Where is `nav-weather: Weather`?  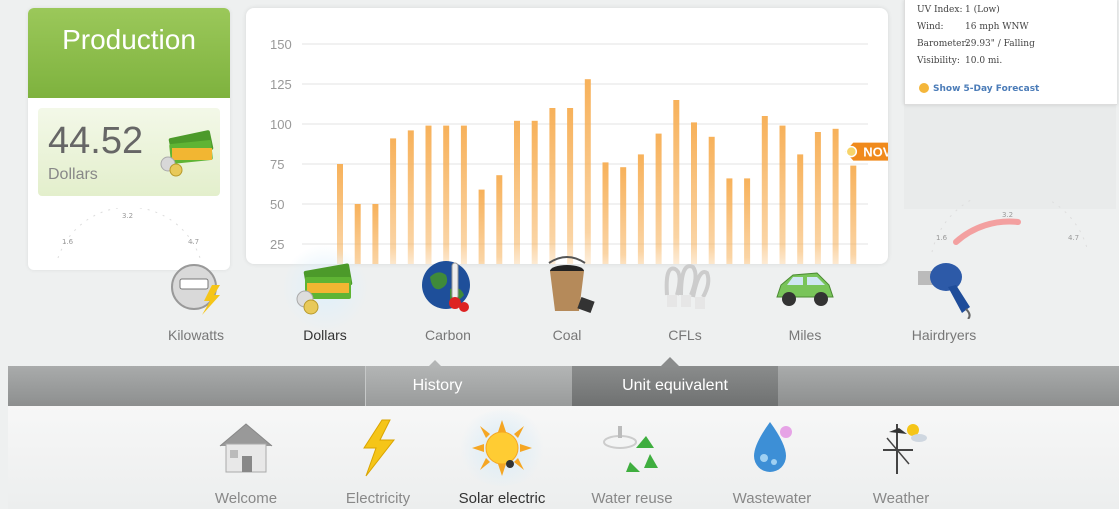
nav-weather: Weather is located at coordinates (901, 462).